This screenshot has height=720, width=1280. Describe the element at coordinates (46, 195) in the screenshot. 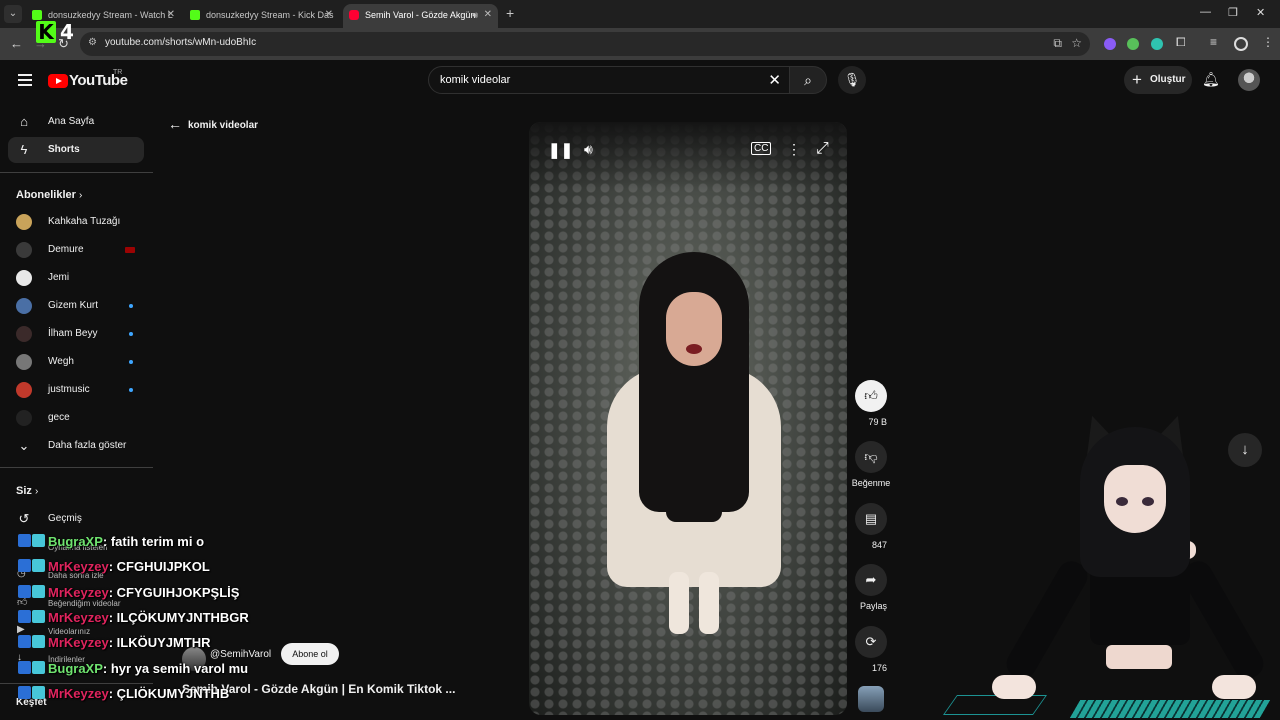

I see `subscriptions-heading-label: Abonelikler` at that location.